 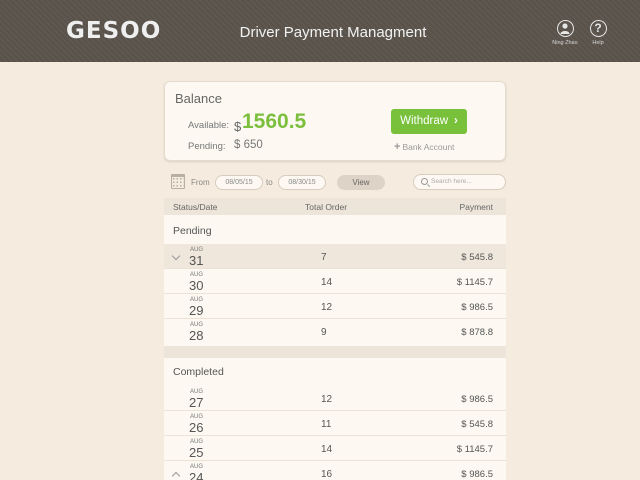 I want to click on row-orders: 11, so click(x=326, y=424).